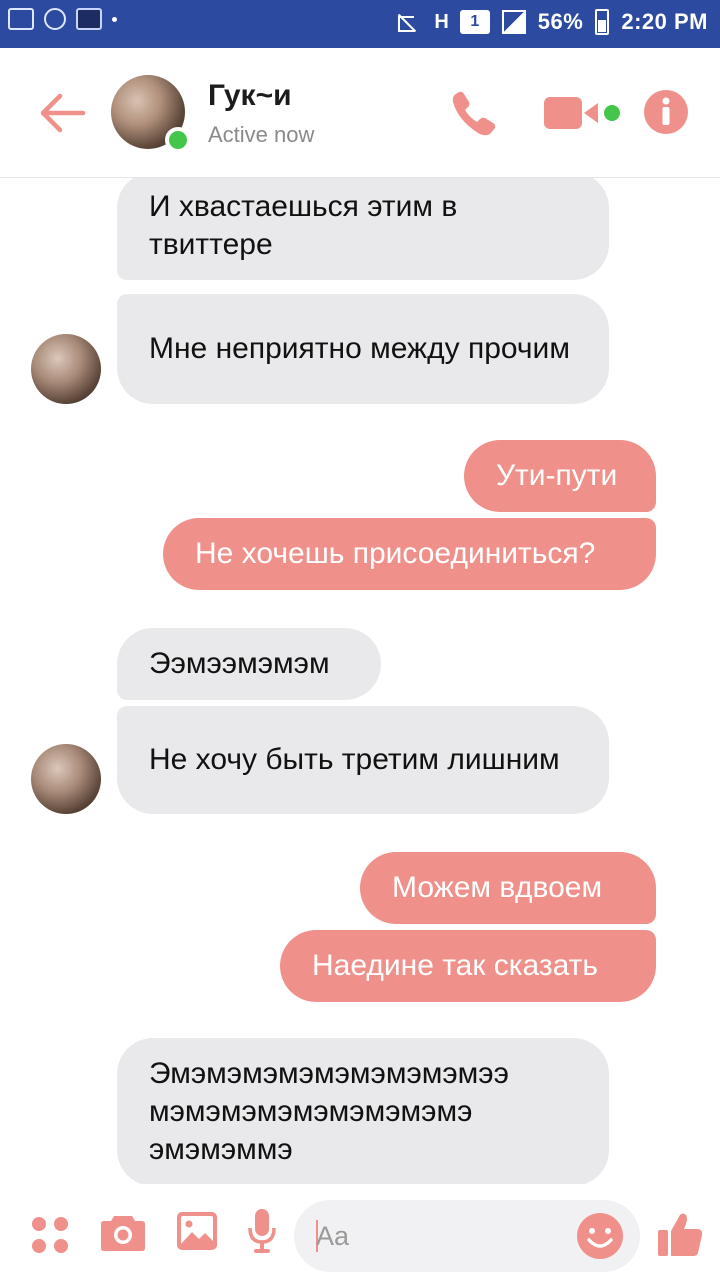 The height and width of the screenshot is (1280, 720). I want to click on message-bubble-incoming: И хвастаешься этим в твиттере, so click(363, 229).